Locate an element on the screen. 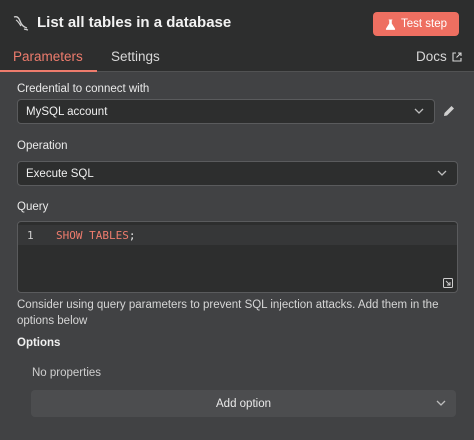 Image resolution: width=474 pixels, height=440 pixels. flask-icon is located at coordinates (390, 24).